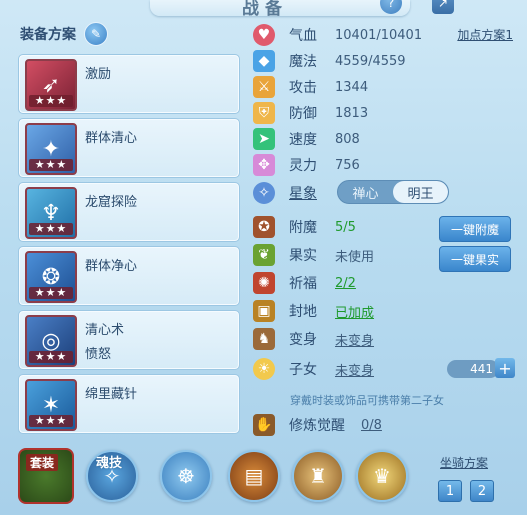 This screenshot has width=527, height=515. Describe the element at coordinates (475, 229) in the screenshot. I see `one-click-enchant-button: 一键附魔` at that location.